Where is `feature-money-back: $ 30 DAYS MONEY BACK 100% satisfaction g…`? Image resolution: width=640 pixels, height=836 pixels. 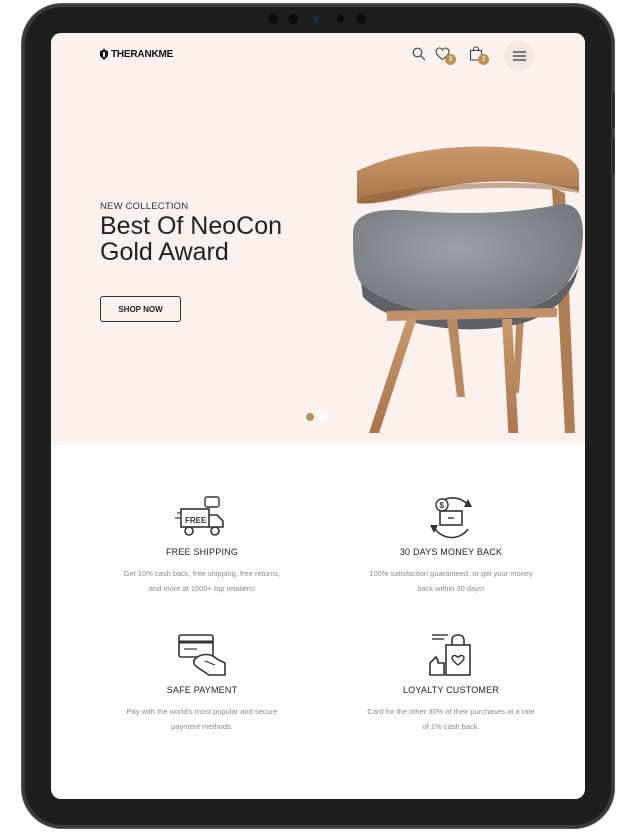 feature-money-back: $ 30 DAYS MONEY BACK 100% satisfaction g… is located at coordinates (451, 544).